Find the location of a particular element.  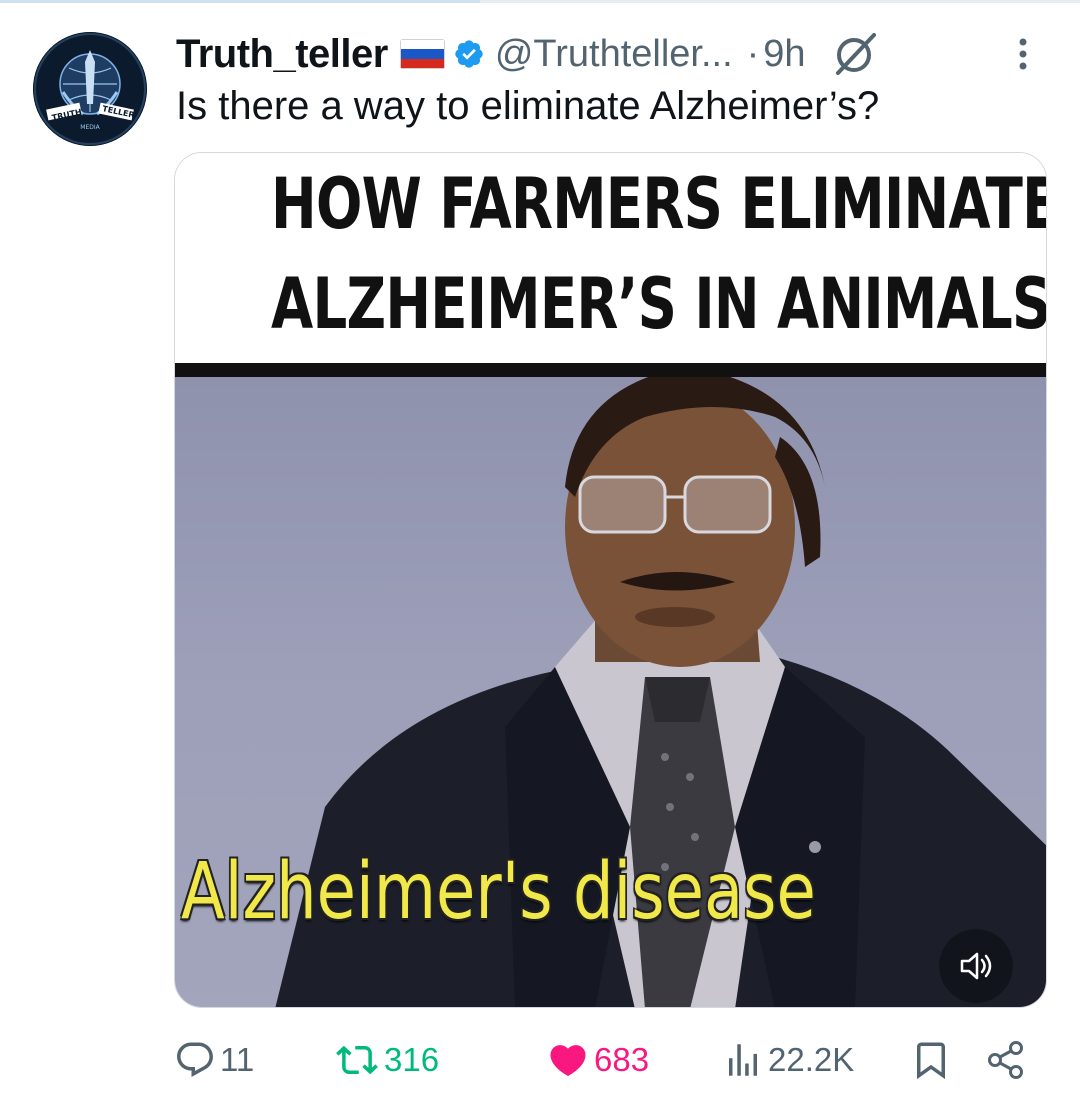

tweet-actions: 11 316 683 22.2K is located at coordinates (614, 1060).